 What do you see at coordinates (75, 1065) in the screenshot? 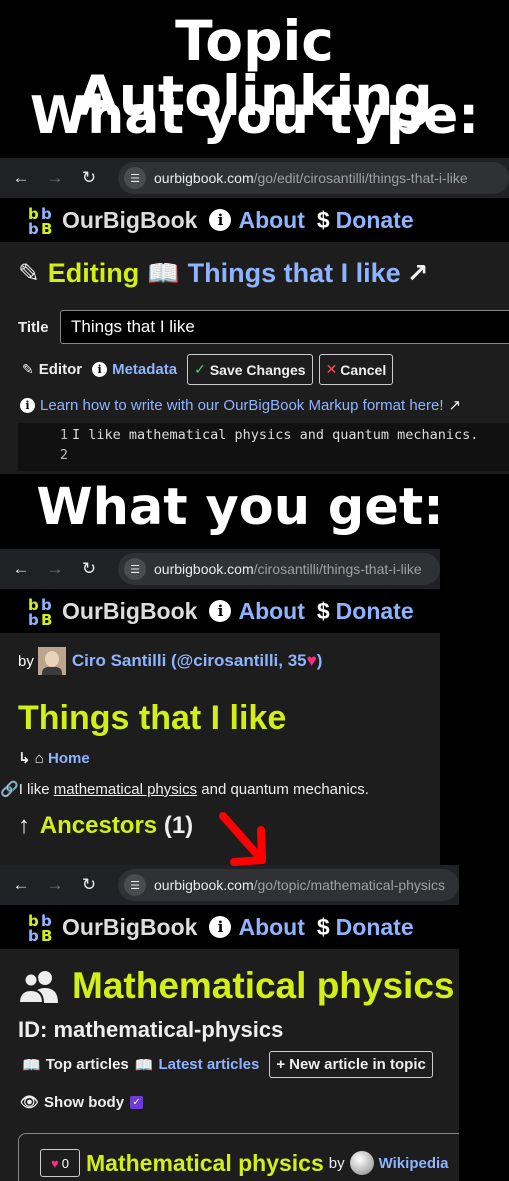
I see `tab-top-articles: 📖 Top articles` at bounding box center [75, 1065].